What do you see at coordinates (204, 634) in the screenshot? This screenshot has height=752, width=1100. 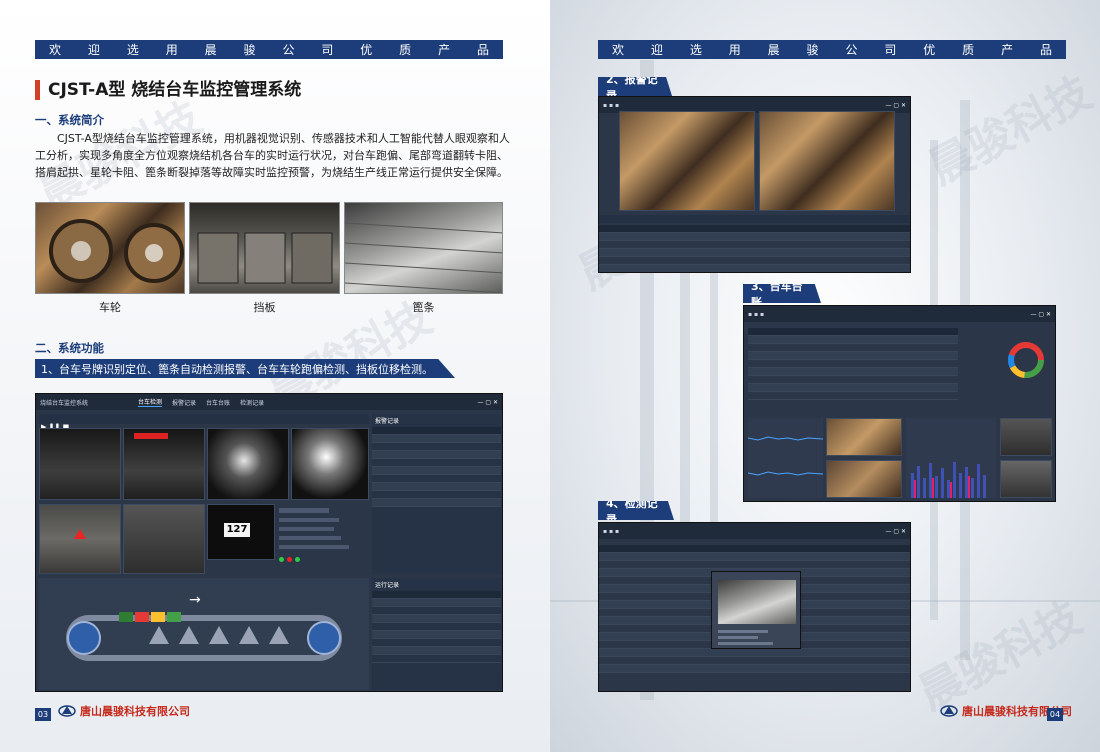 I see `conveyor-diagram: →` at bounding box center [204, 634].